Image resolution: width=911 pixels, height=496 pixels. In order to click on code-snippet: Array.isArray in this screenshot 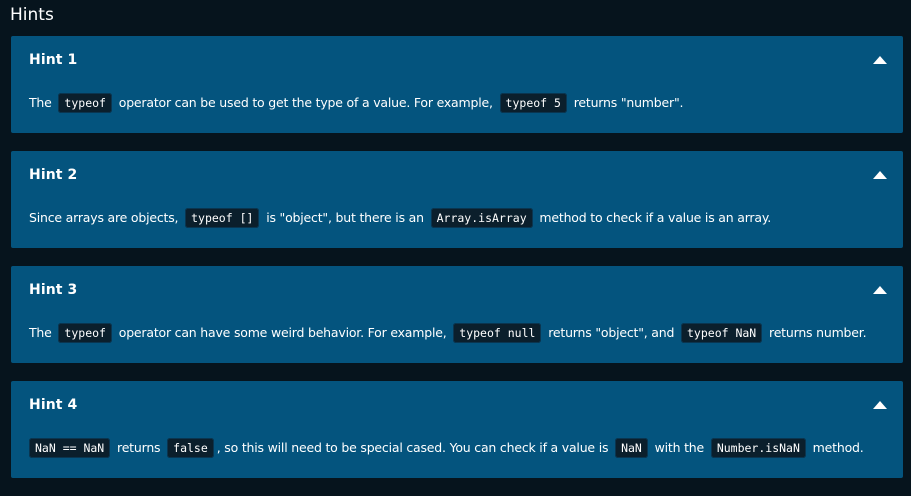, I will do `click(481, 218)`.